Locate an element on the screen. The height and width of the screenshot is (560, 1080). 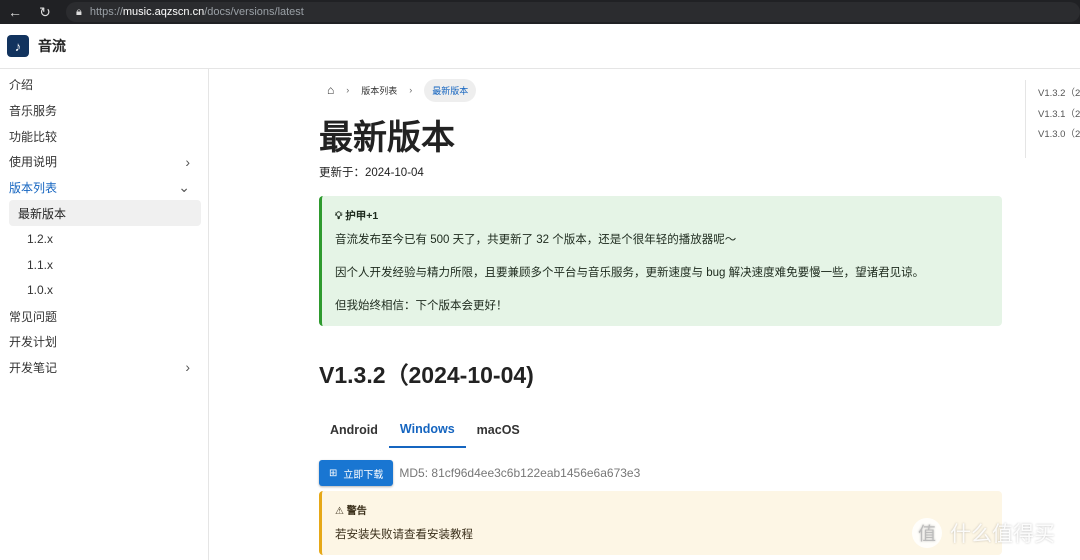
url-host: music.aqzscn.cn is located at coordinates (163, 12).